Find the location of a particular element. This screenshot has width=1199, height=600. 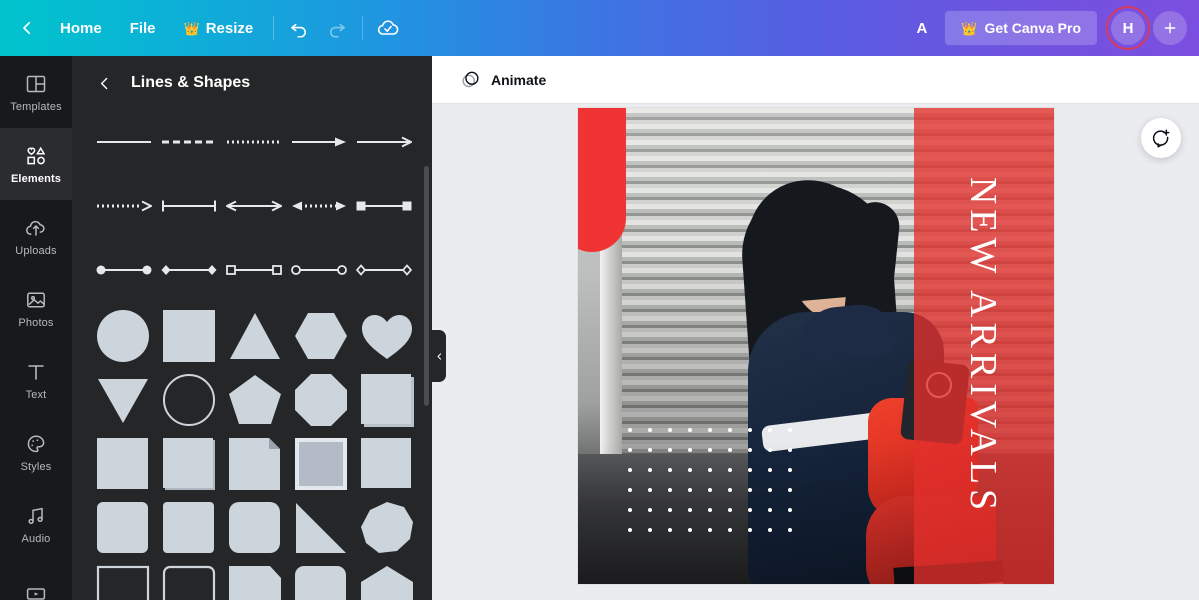

arrow-solid-thin-head is located at coordinates (384, 142).